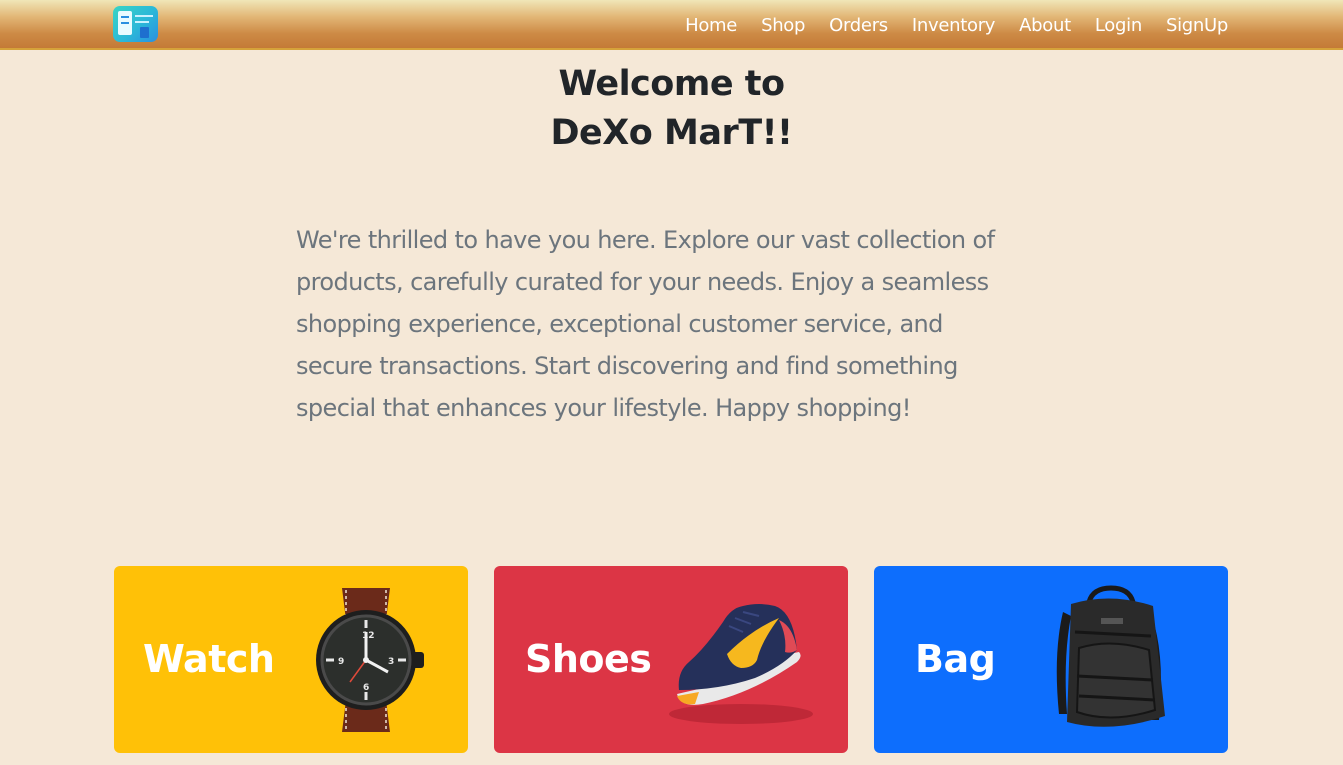  I want to click on nav-orders-link: Orders, so click(858, 25).